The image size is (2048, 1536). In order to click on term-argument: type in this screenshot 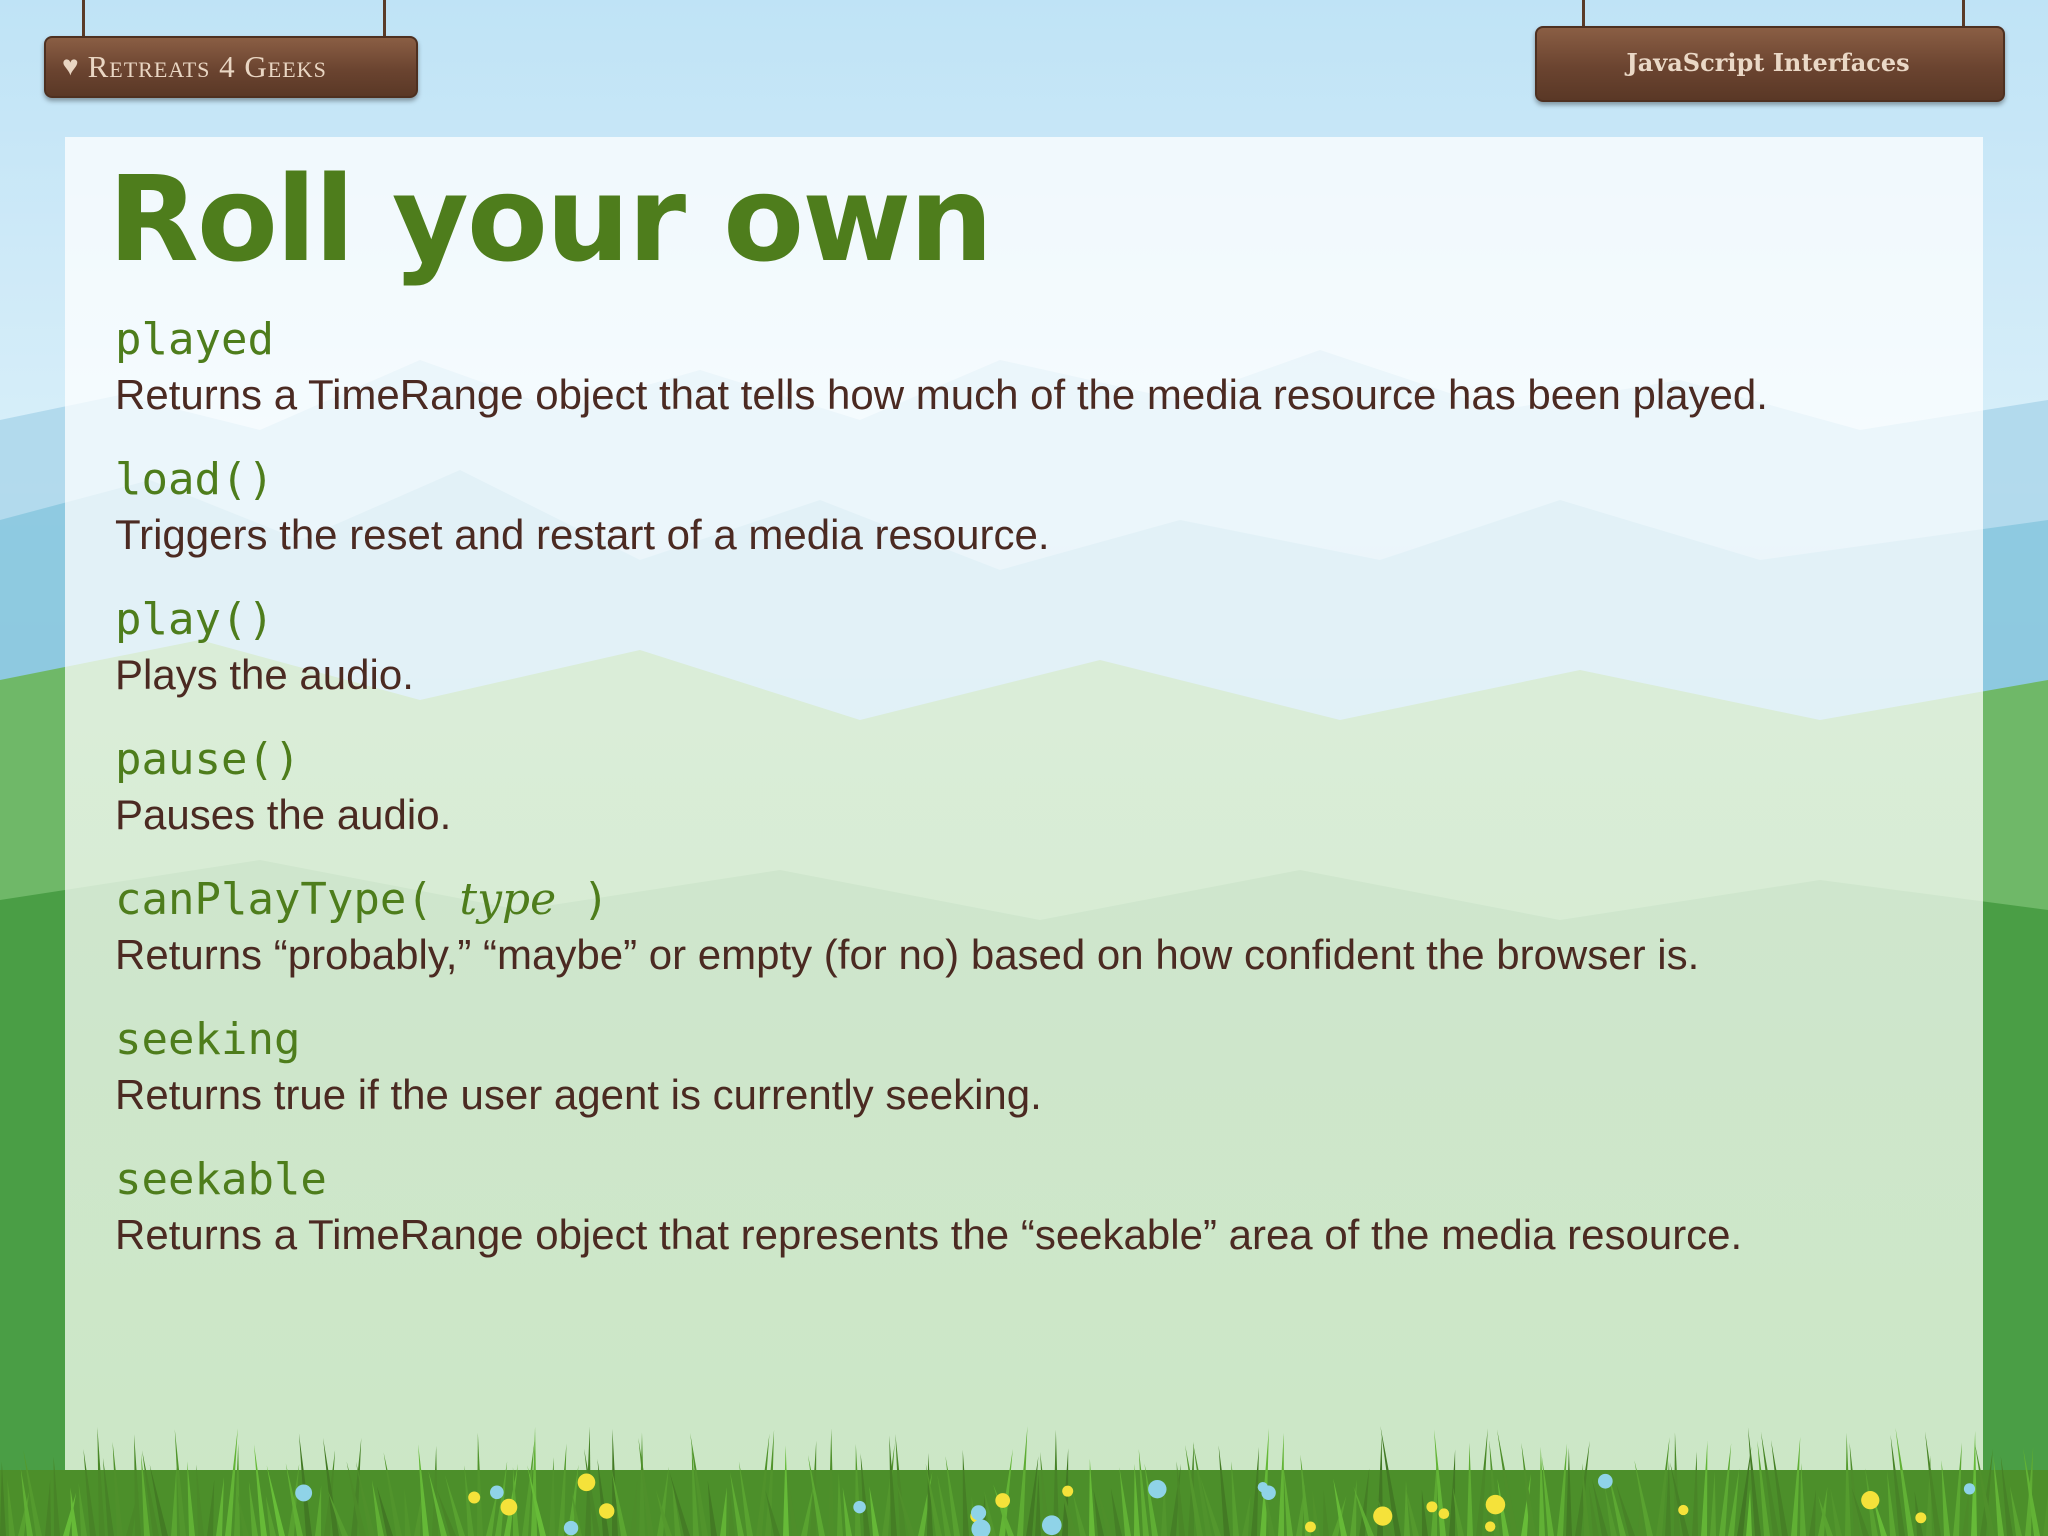, I will do `click(508, 899)`.